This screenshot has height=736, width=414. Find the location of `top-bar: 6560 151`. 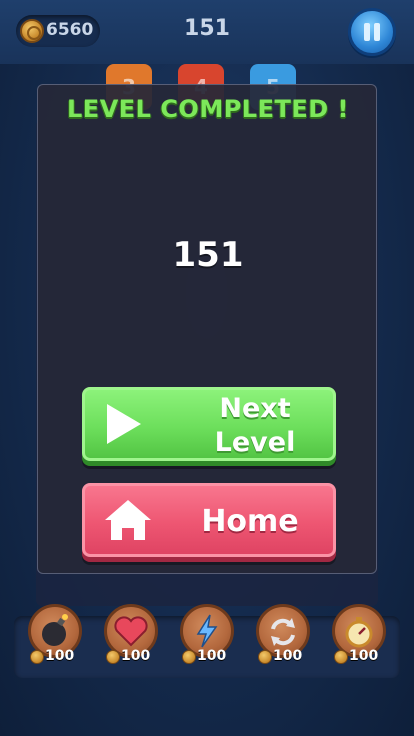

top-bar: 6560 151 is located at coordinates (207, 32).